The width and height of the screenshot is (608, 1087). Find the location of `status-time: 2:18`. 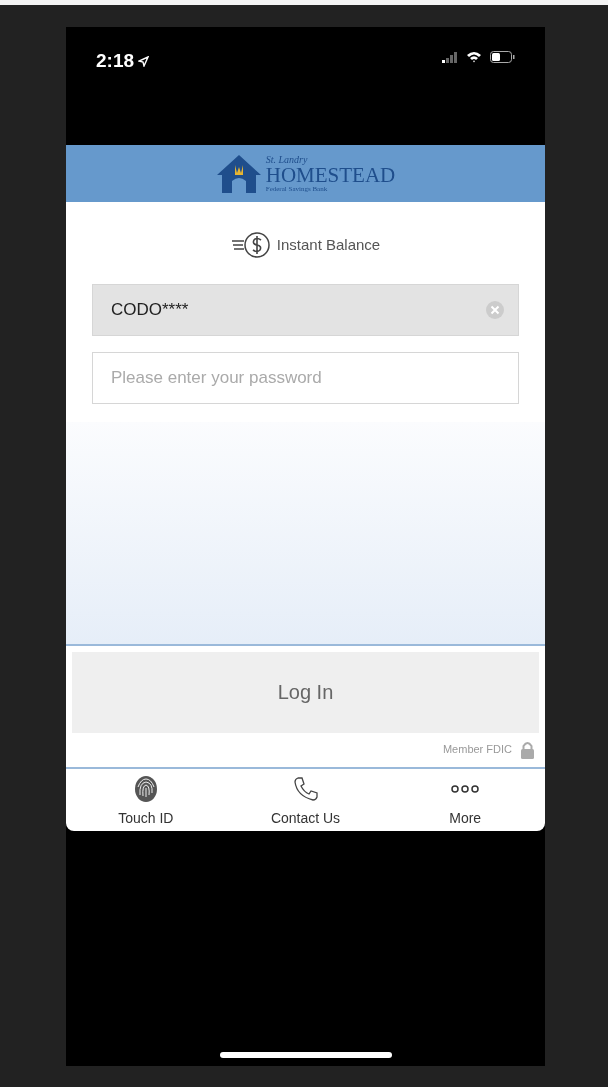

status-time: 2:18 is located at coordinates (115, 61).